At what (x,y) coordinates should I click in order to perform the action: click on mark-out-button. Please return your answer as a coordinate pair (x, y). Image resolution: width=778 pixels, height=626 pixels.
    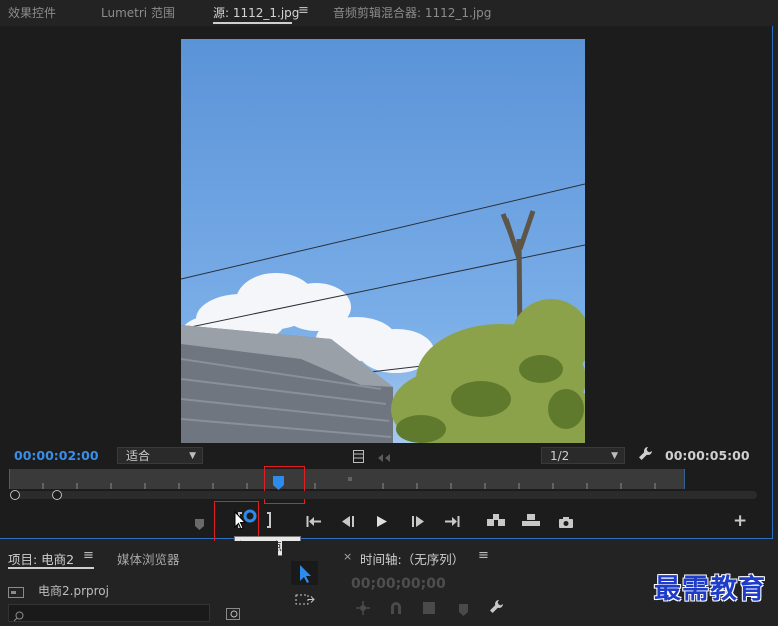
    Looking at the image, I should click on (269, 522).